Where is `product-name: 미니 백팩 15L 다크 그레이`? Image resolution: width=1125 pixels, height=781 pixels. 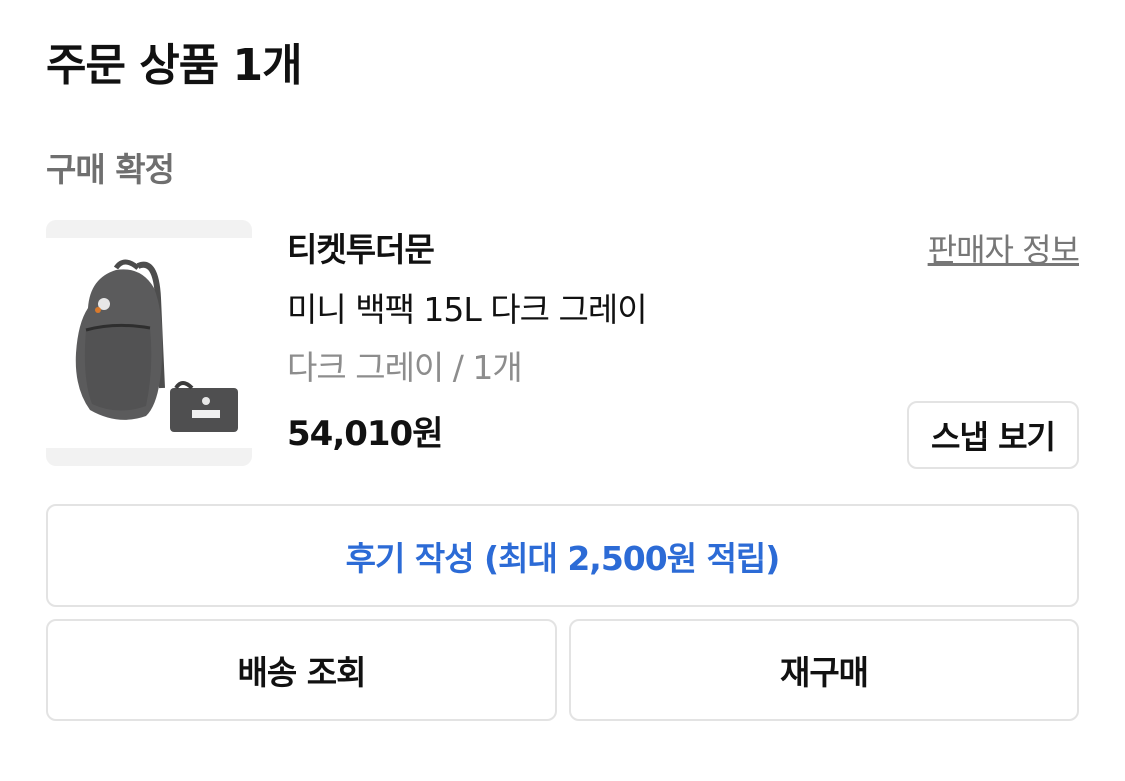
product-name: 미니 백팩 15L 다크 그레이 is located at coordinates (467, 310).